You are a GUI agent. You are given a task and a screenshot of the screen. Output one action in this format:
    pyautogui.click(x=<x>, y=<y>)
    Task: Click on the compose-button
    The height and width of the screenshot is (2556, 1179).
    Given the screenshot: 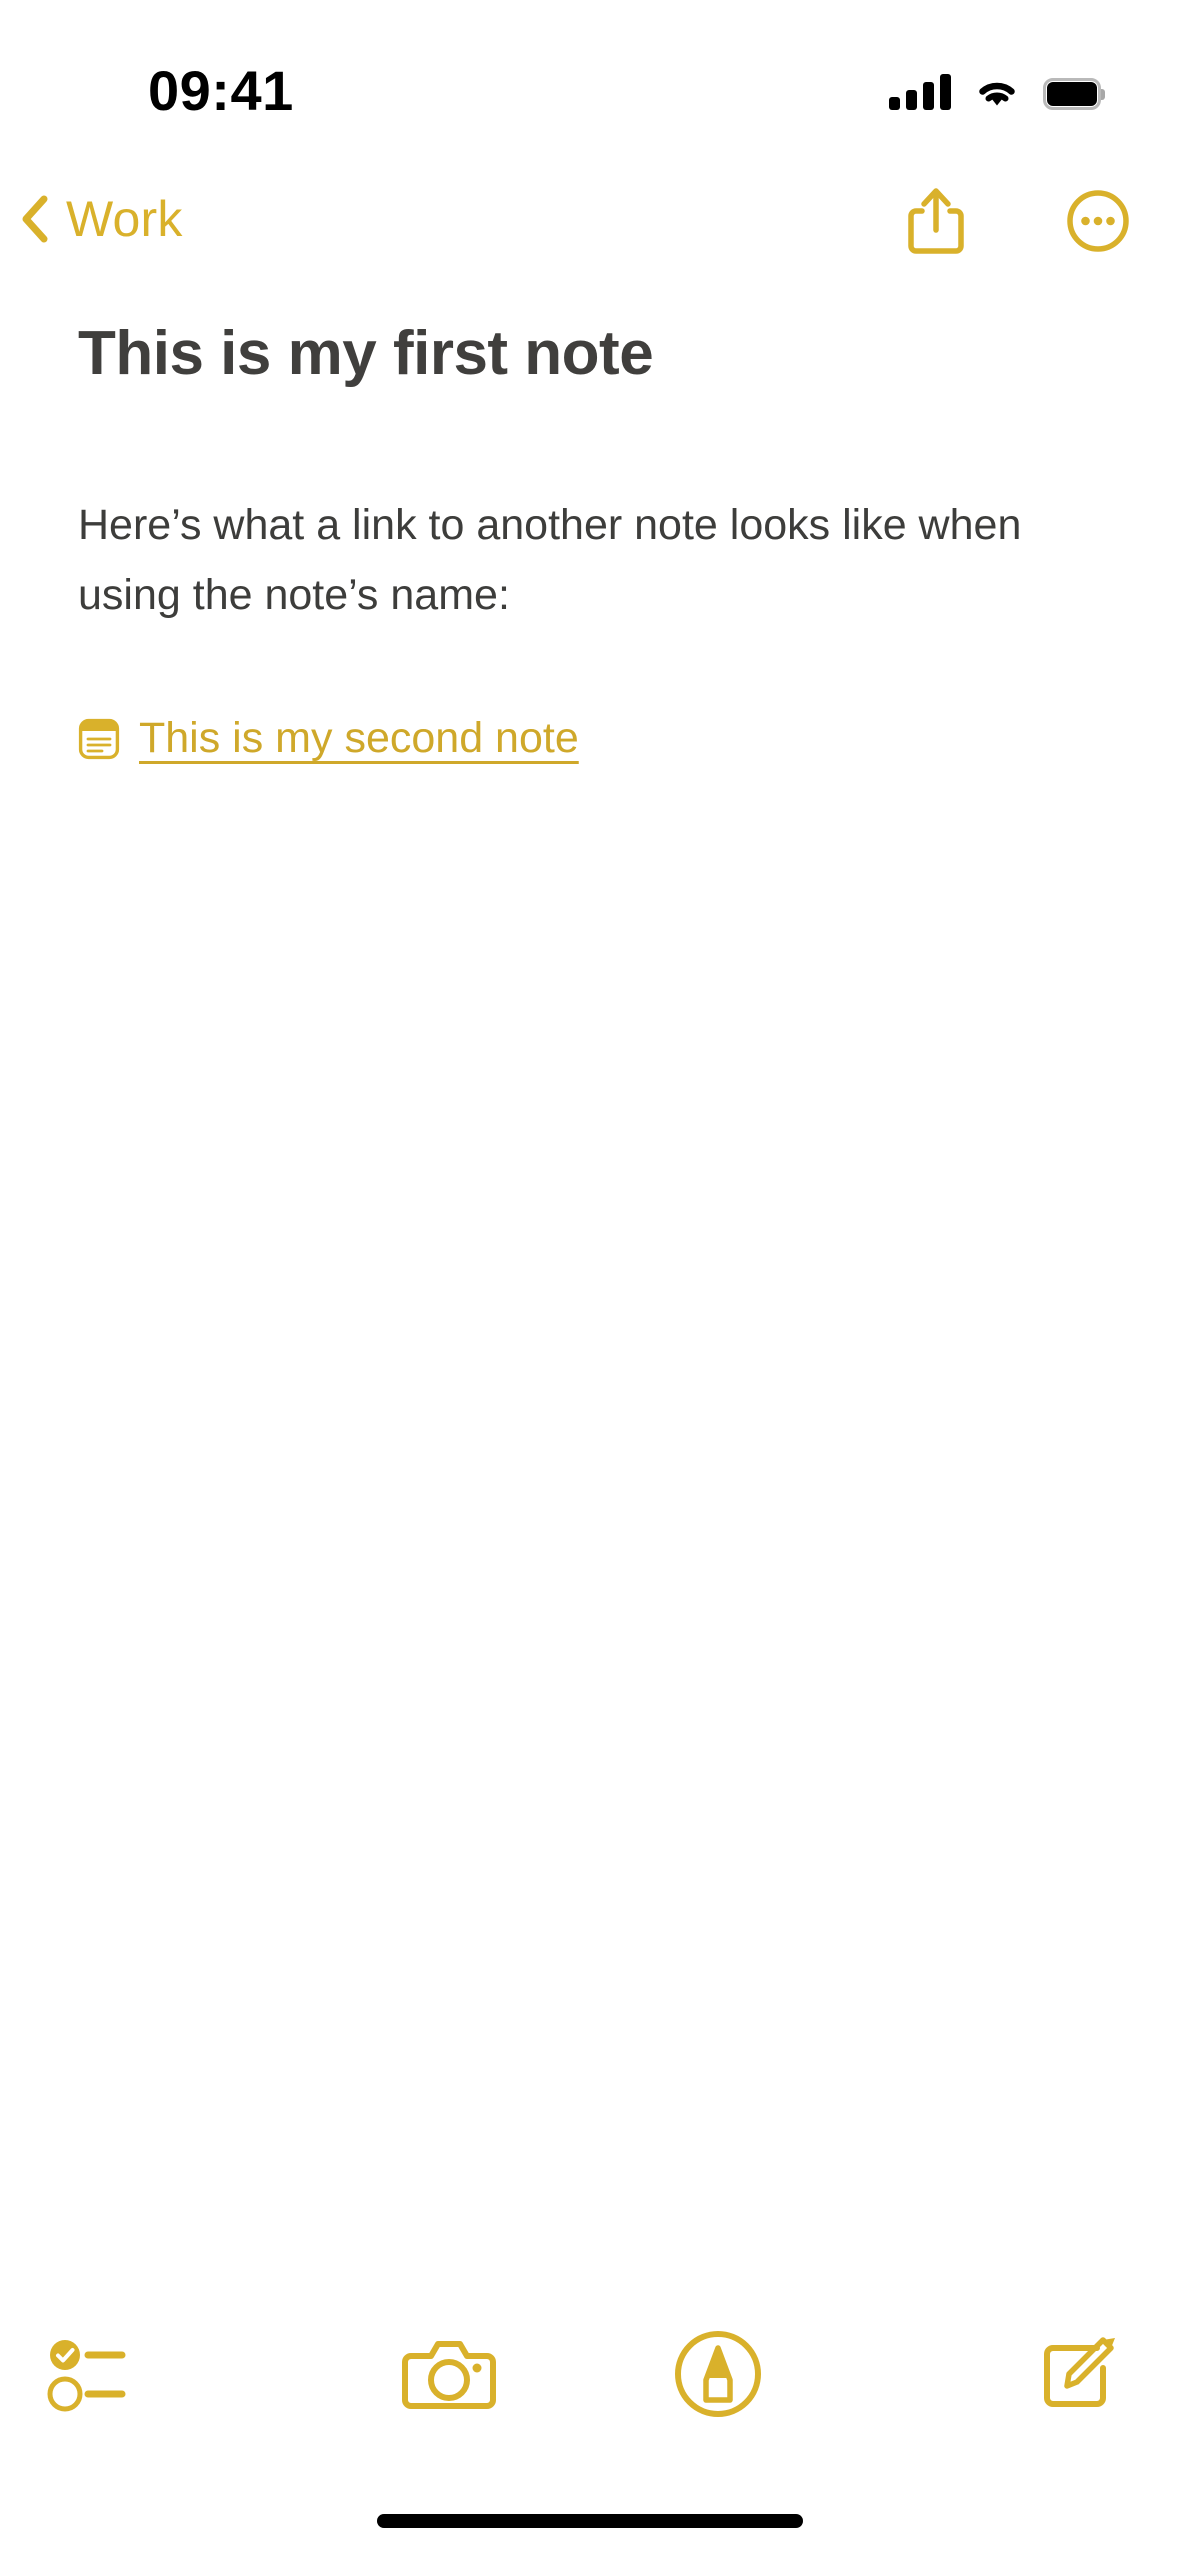 What is the action you would take?
    pyautogui.click(x=1016, y=2374)
    